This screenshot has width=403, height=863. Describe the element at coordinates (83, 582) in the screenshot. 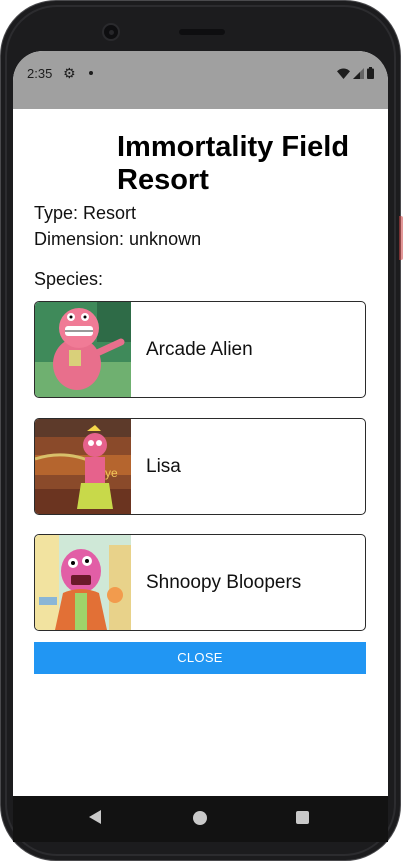

I see `character-portrait-shnoopy-bloopers` at that location.